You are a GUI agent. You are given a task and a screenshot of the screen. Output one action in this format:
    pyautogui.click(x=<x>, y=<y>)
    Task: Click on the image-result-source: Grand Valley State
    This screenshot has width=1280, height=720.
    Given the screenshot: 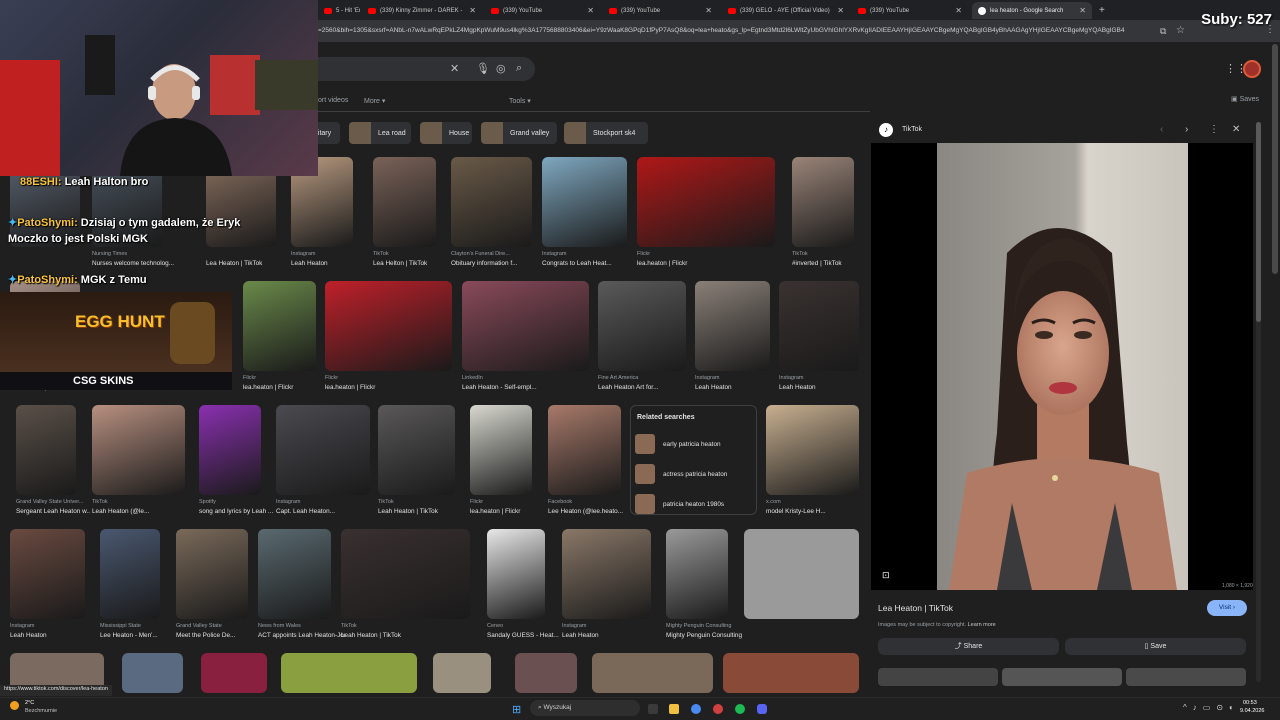 What is the action you would take?
    pyautogui.click(x=217, y=626)
    